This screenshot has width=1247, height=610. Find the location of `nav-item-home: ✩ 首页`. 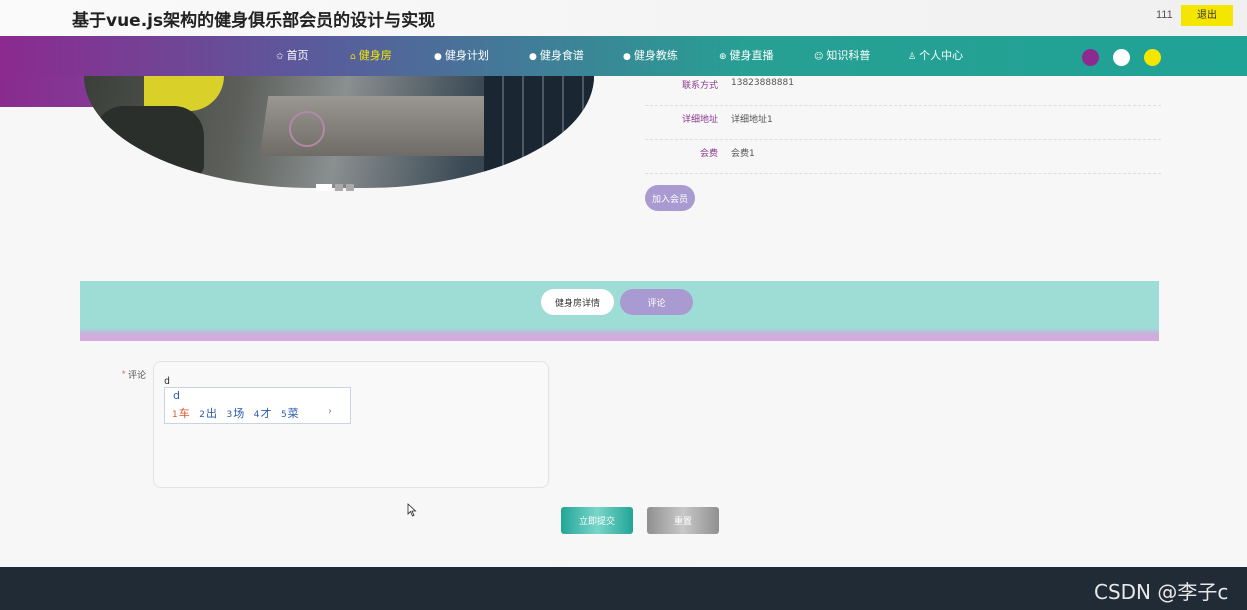

nav-item-home: ✩ 首页 is located at coordinates (292, 56).